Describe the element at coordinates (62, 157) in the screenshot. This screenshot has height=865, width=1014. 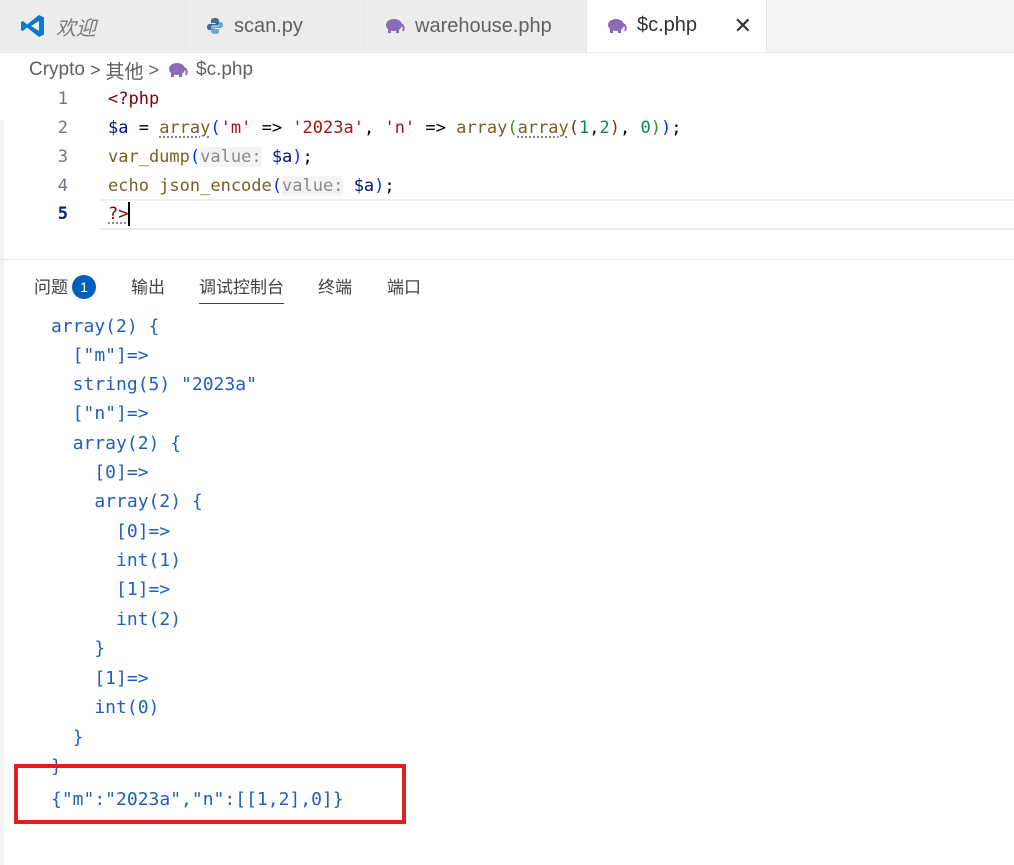
I see `line-number: 3` at that location.